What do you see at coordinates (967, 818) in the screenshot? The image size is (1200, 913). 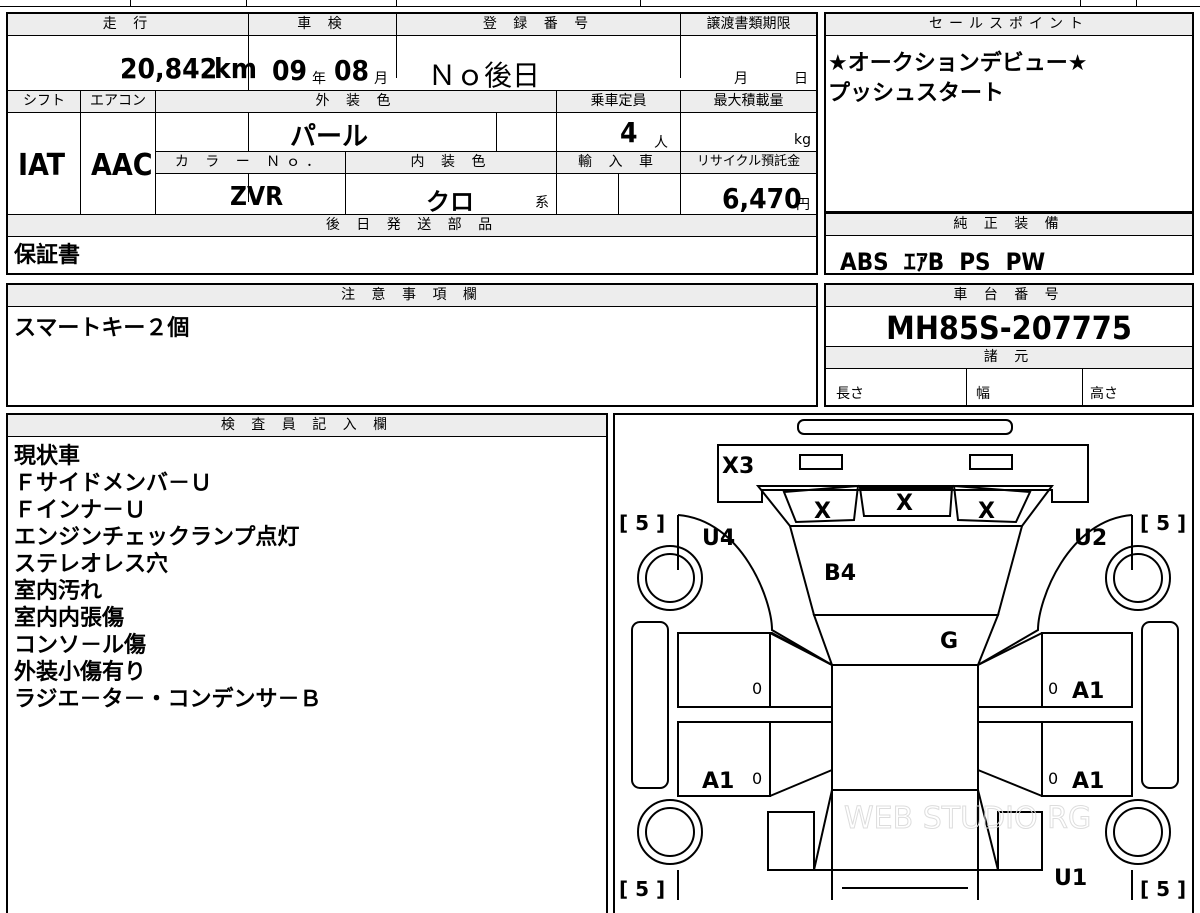 I see `watermark: WEB STUDIO RG` at bounding box center [967, 818].